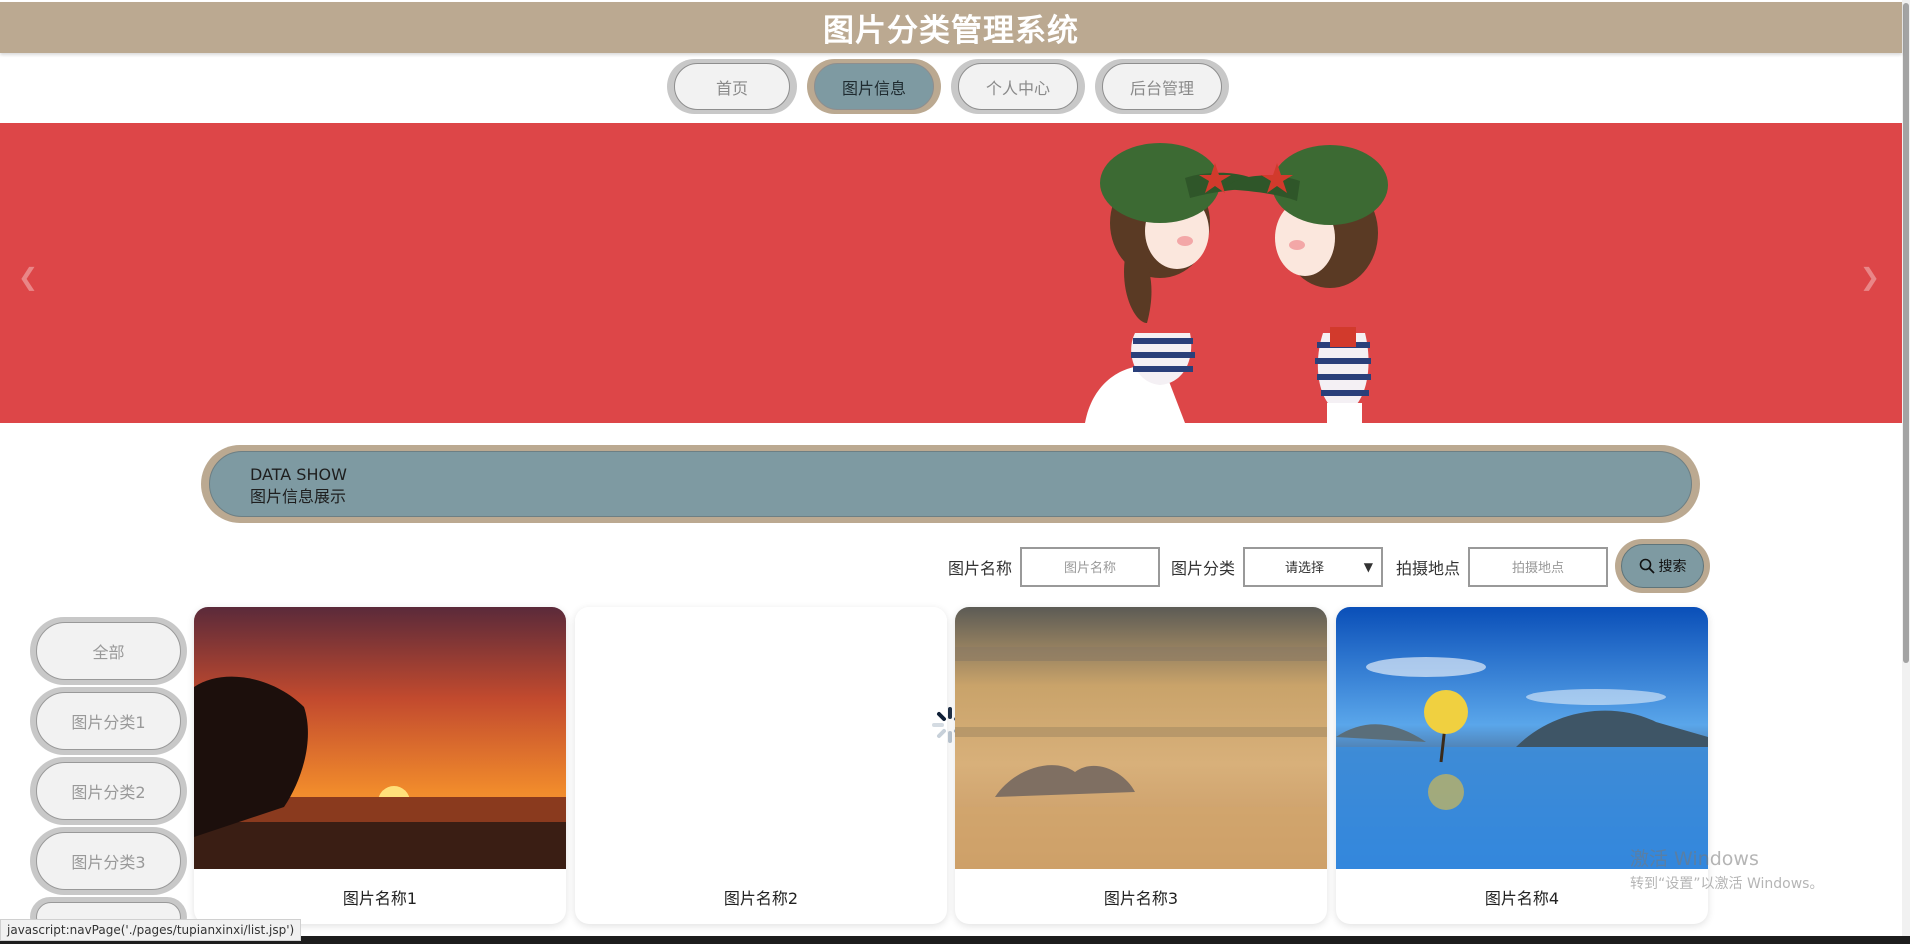 This screenshot has width=1910, height=944. What do you see at coordinates (28, 277) in the screenshot?
I see `chevron-left-icon: ❮` at bounding box center [28, 277].